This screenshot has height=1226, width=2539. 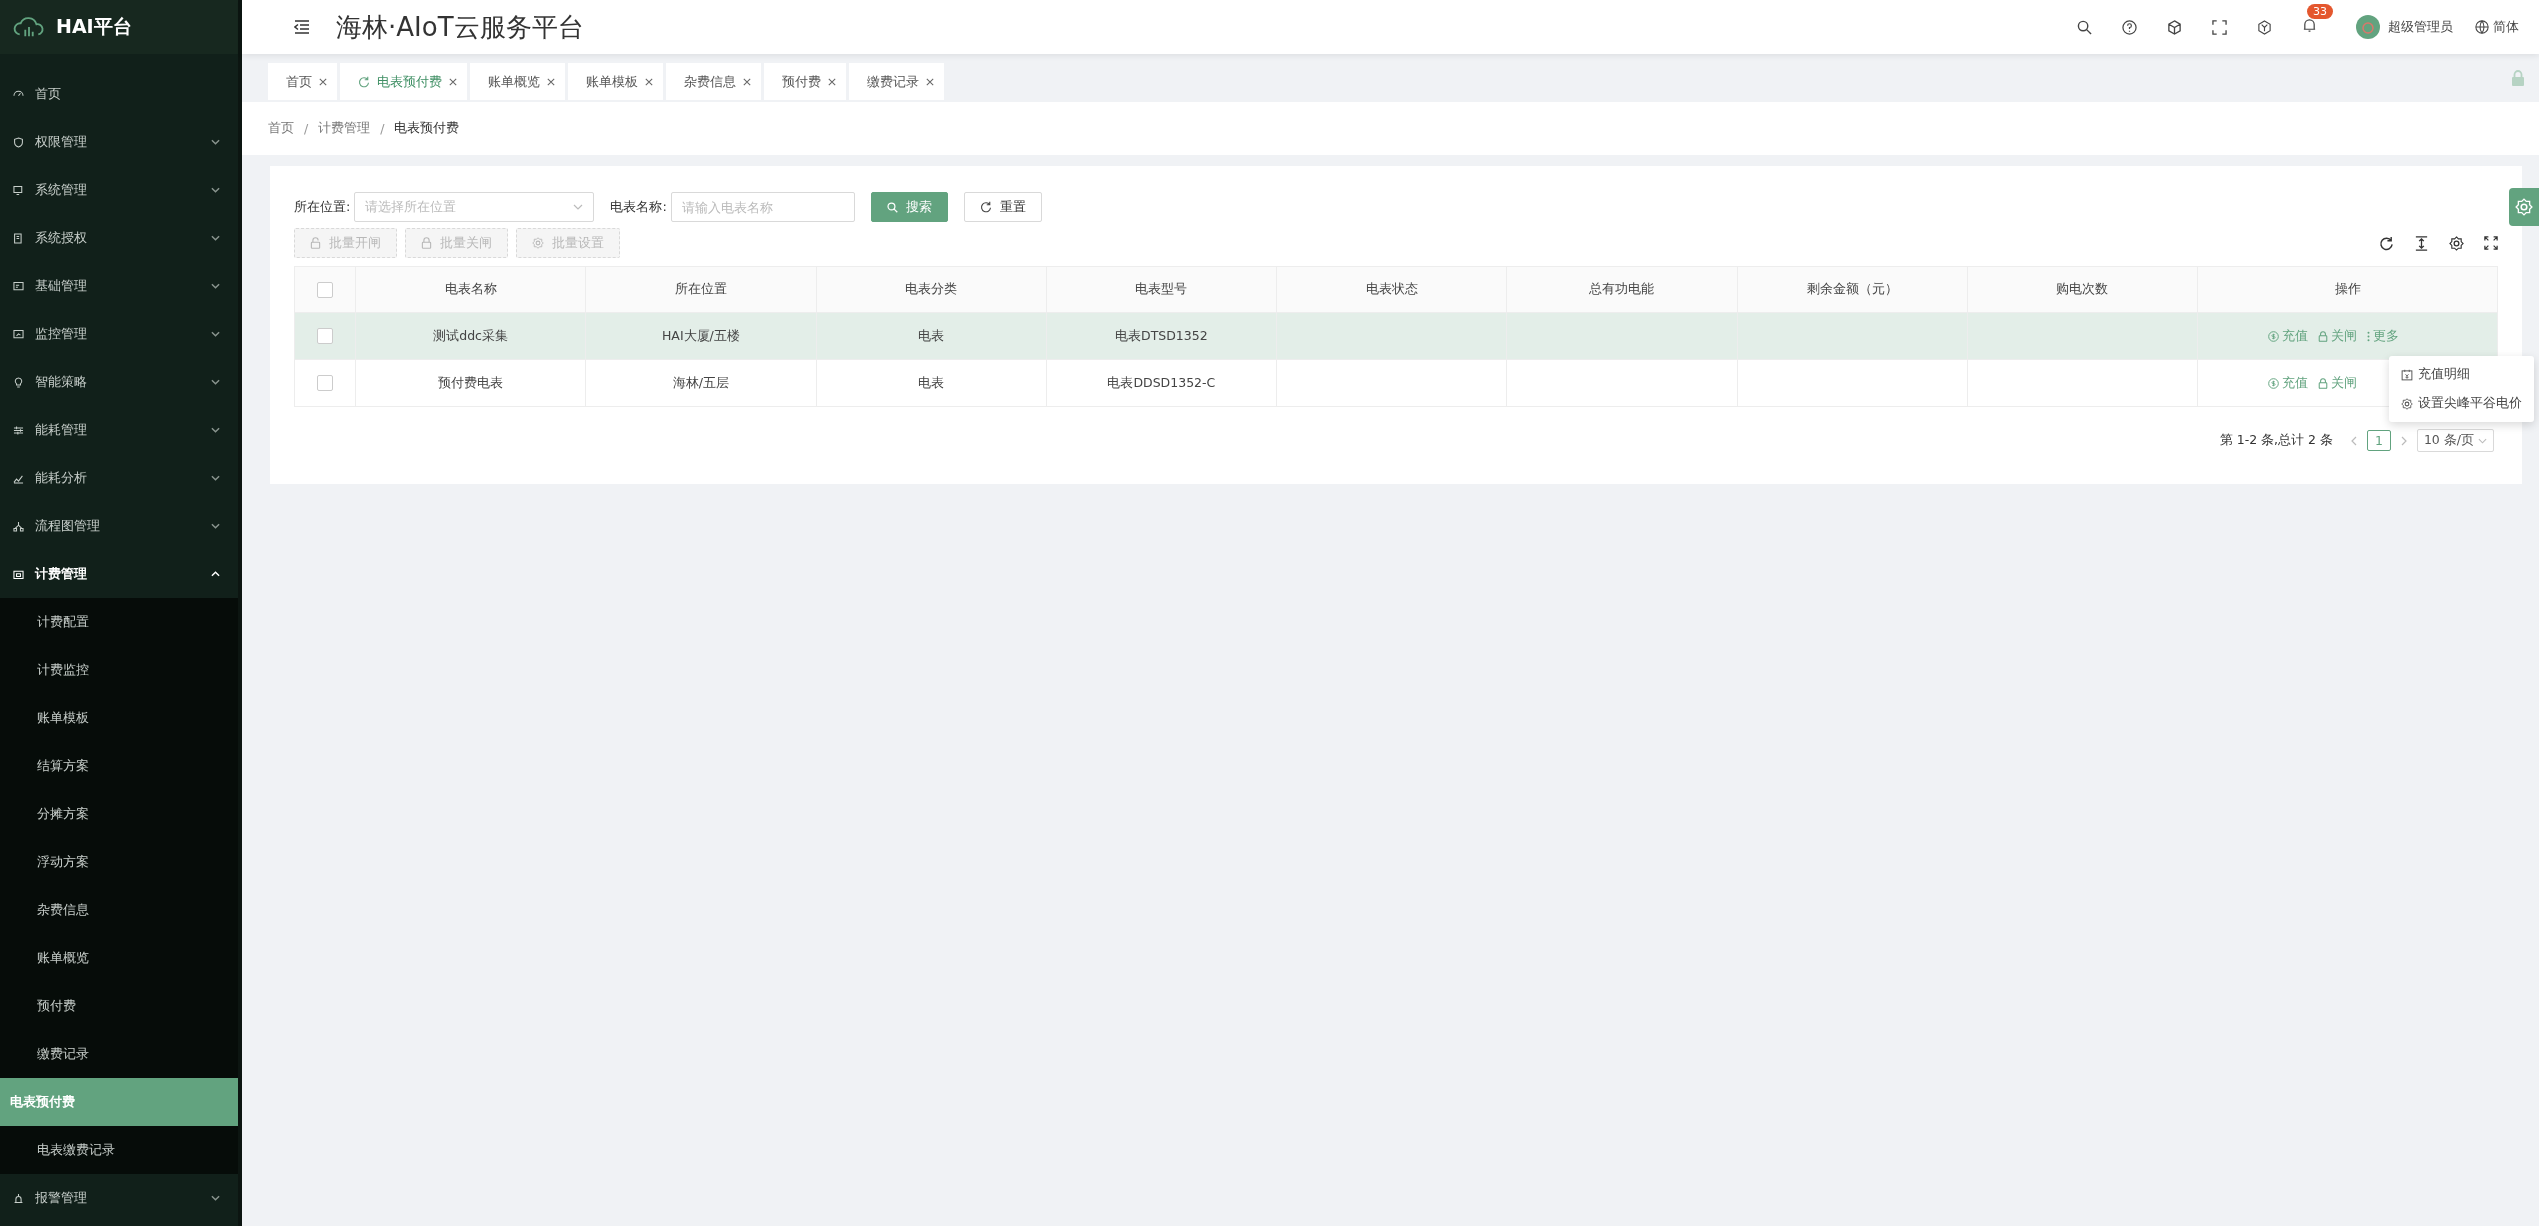 What do you see at coordinates (2264, 27) in the screenshot?
I see `hexagon-icon` at bounding box center [2264, 27].